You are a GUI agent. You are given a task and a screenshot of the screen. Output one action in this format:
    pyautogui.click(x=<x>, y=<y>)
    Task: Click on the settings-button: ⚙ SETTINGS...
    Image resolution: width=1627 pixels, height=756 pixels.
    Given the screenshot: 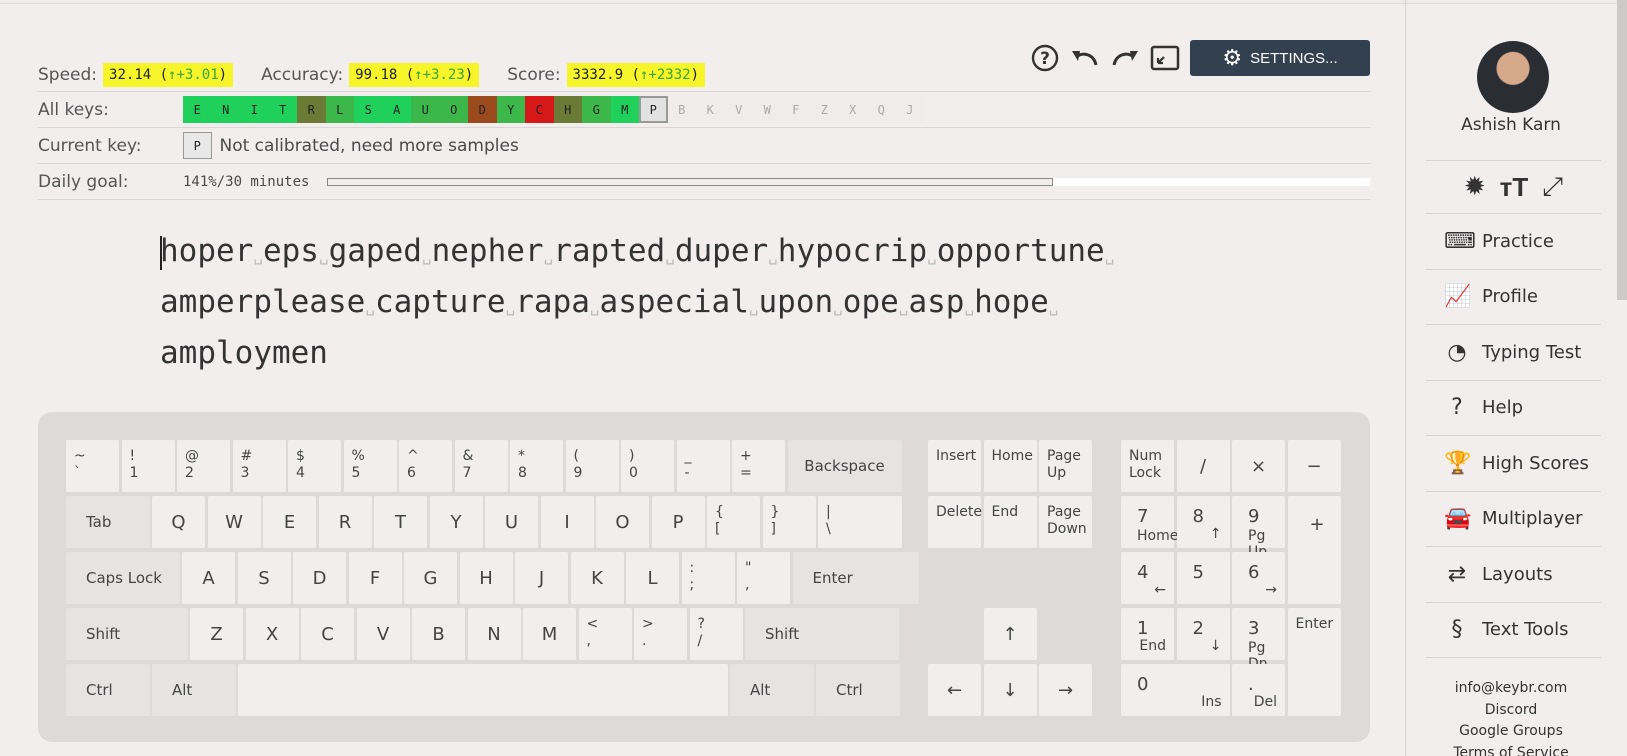 What is the action you would take?
    pyautogui.click(x=1280, y=58)
    